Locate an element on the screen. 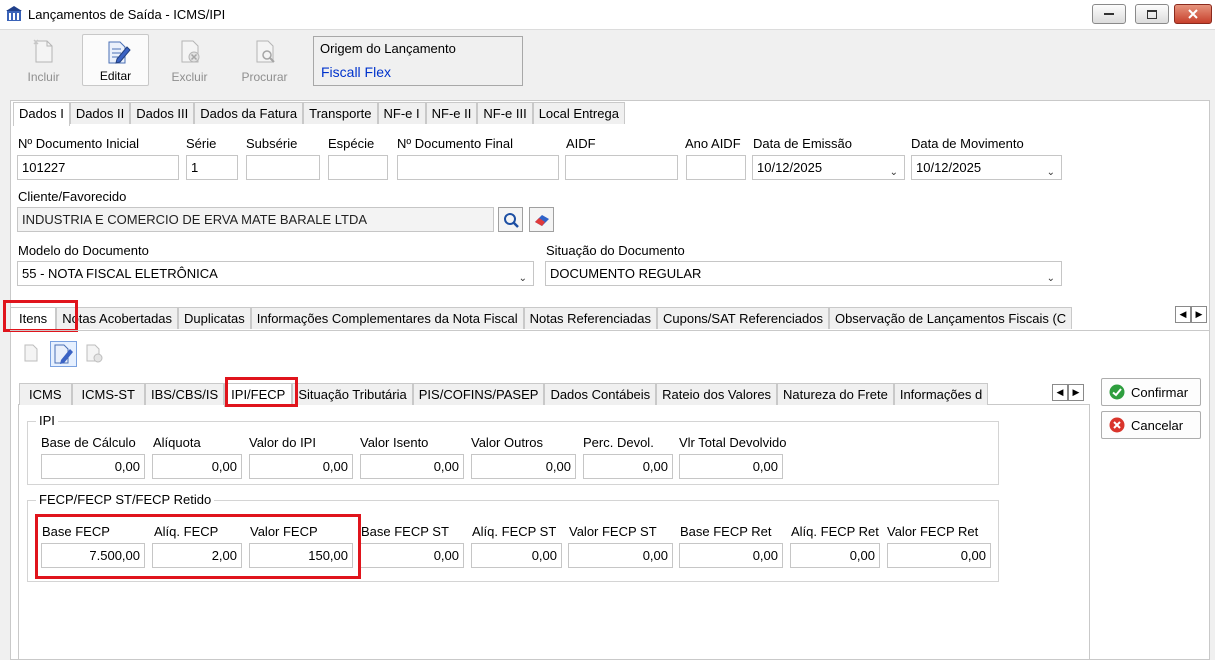  close-icon is located at coordinates (1193, 14).